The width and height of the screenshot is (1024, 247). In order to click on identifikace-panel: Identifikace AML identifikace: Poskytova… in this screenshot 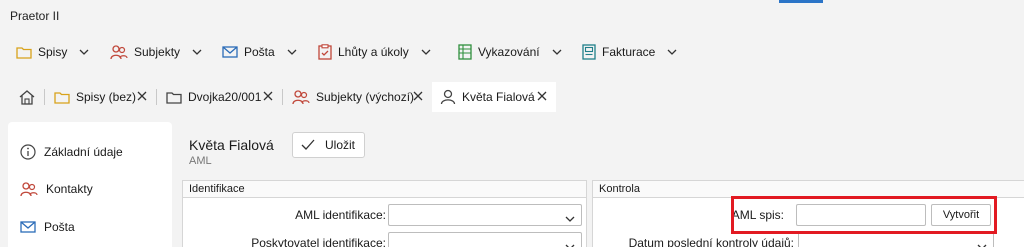, I will do `click(384, 213)`.